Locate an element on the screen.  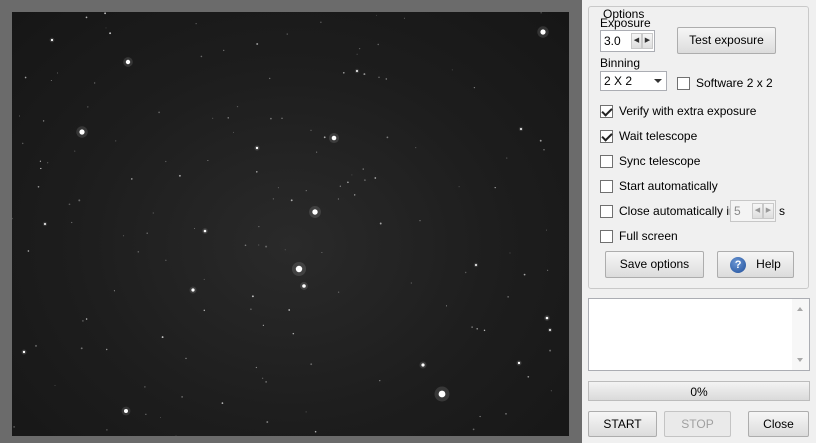
software-binning-box is located at coordinates (683, 83).